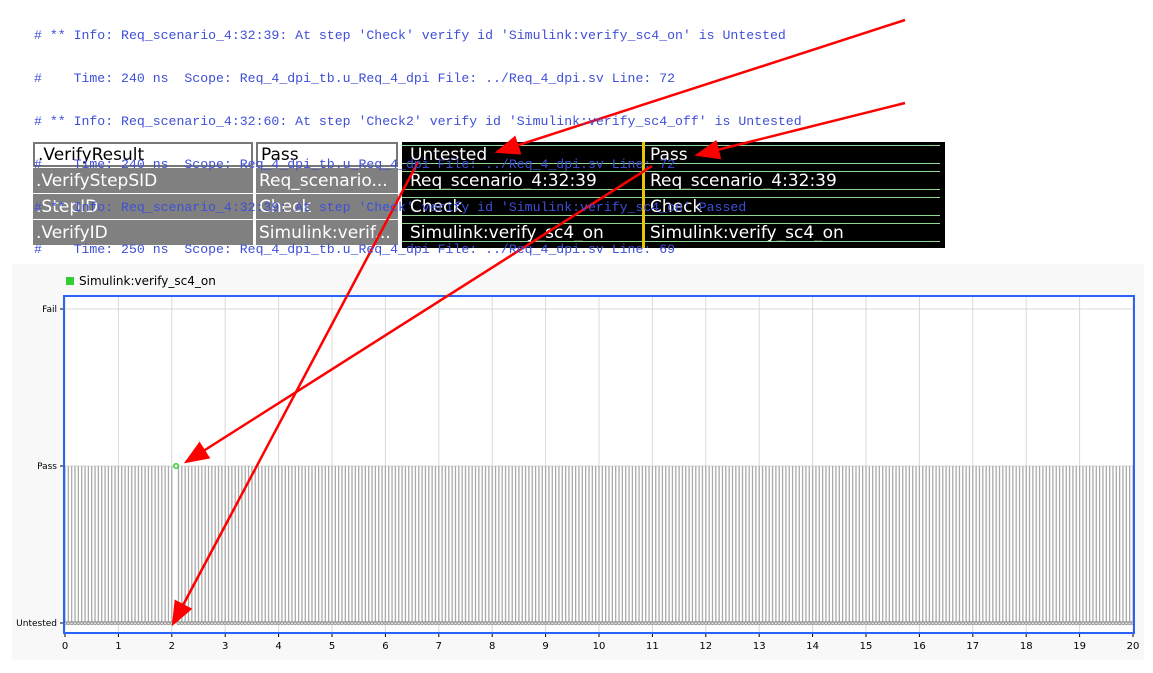  I want to click on x-tick-label: 16, so click(919, 646).